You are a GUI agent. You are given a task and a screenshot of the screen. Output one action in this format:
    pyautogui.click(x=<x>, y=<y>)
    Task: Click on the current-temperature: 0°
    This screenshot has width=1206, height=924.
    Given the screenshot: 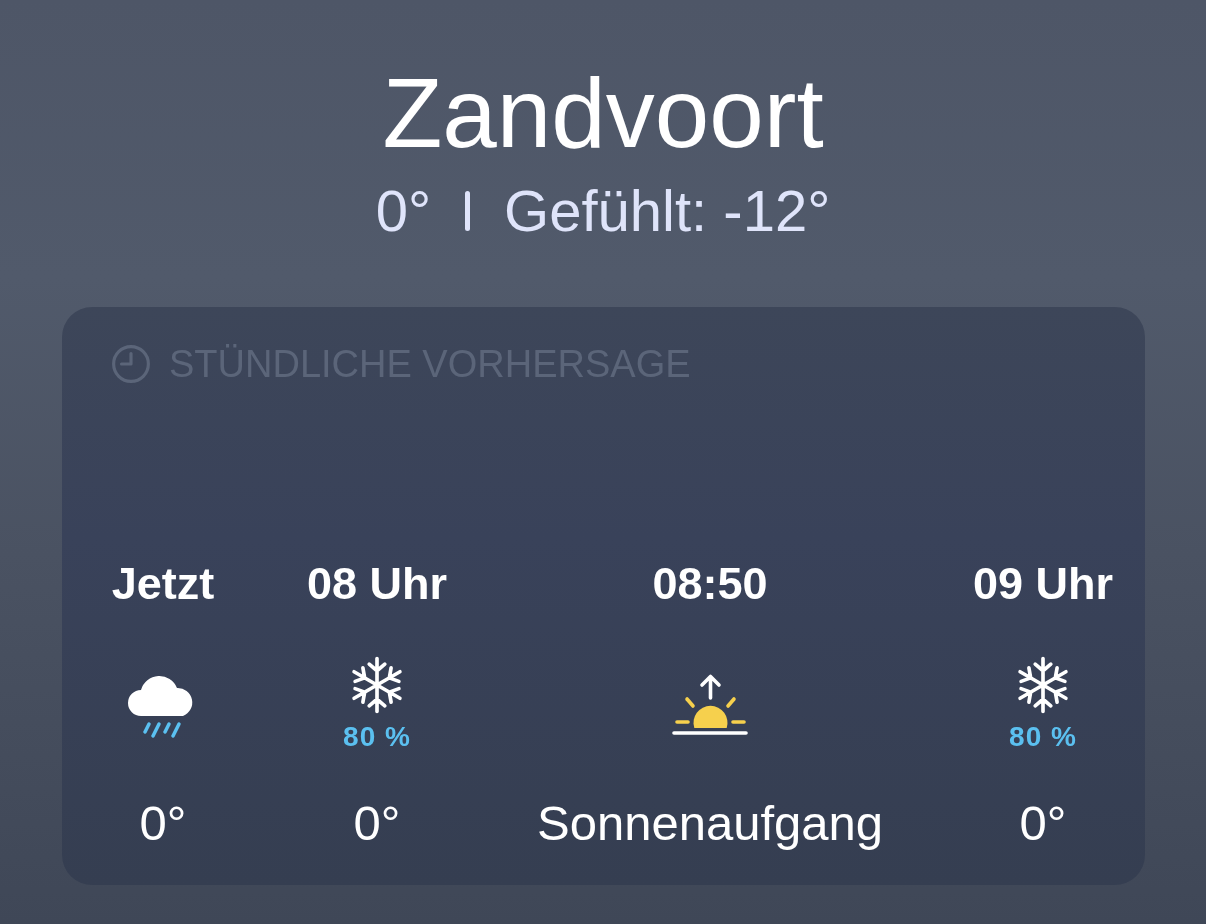 What is the action you would take?
    pyautogui.click(x=403, y=211)
    